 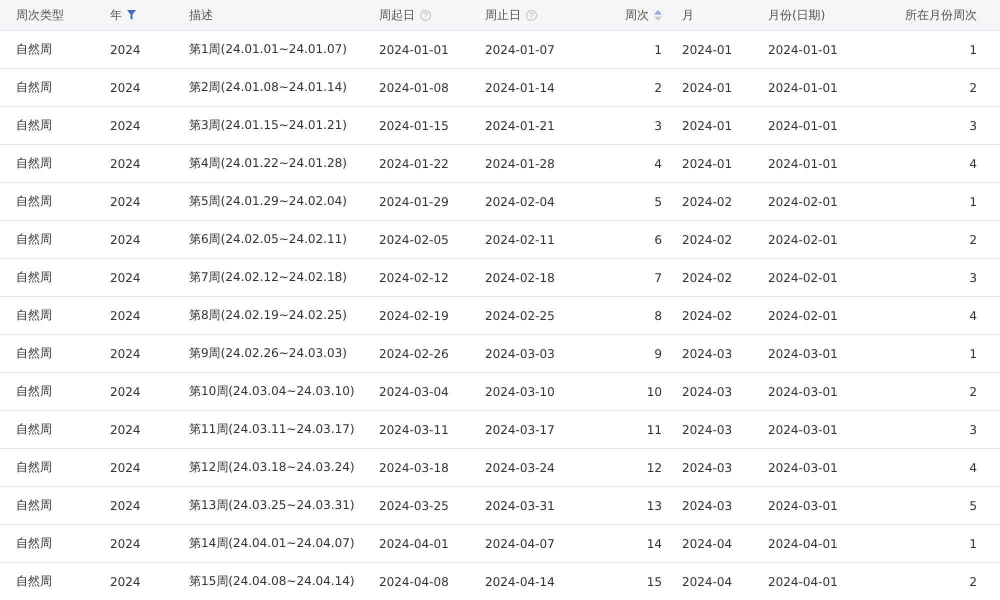 I want to click on column-header: 周次, so click(x=617, y=15).